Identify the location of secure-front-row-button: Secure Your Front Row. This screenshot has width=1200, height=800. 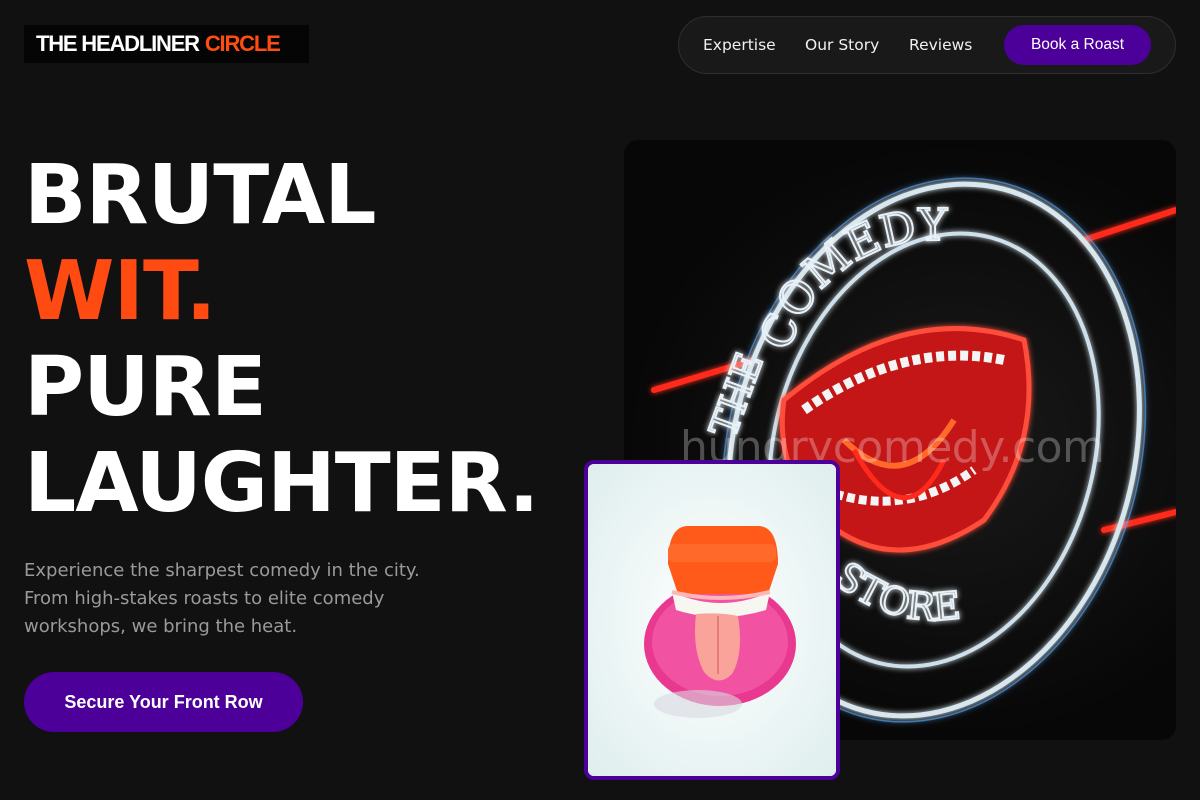
(163, 702).